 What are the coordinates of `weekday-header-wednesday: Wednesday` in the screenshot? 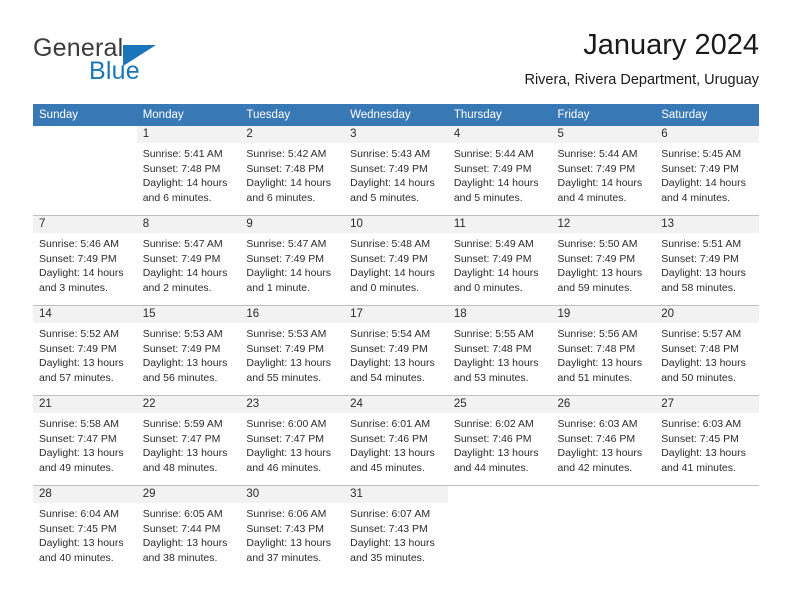 It's located at (396, 115).